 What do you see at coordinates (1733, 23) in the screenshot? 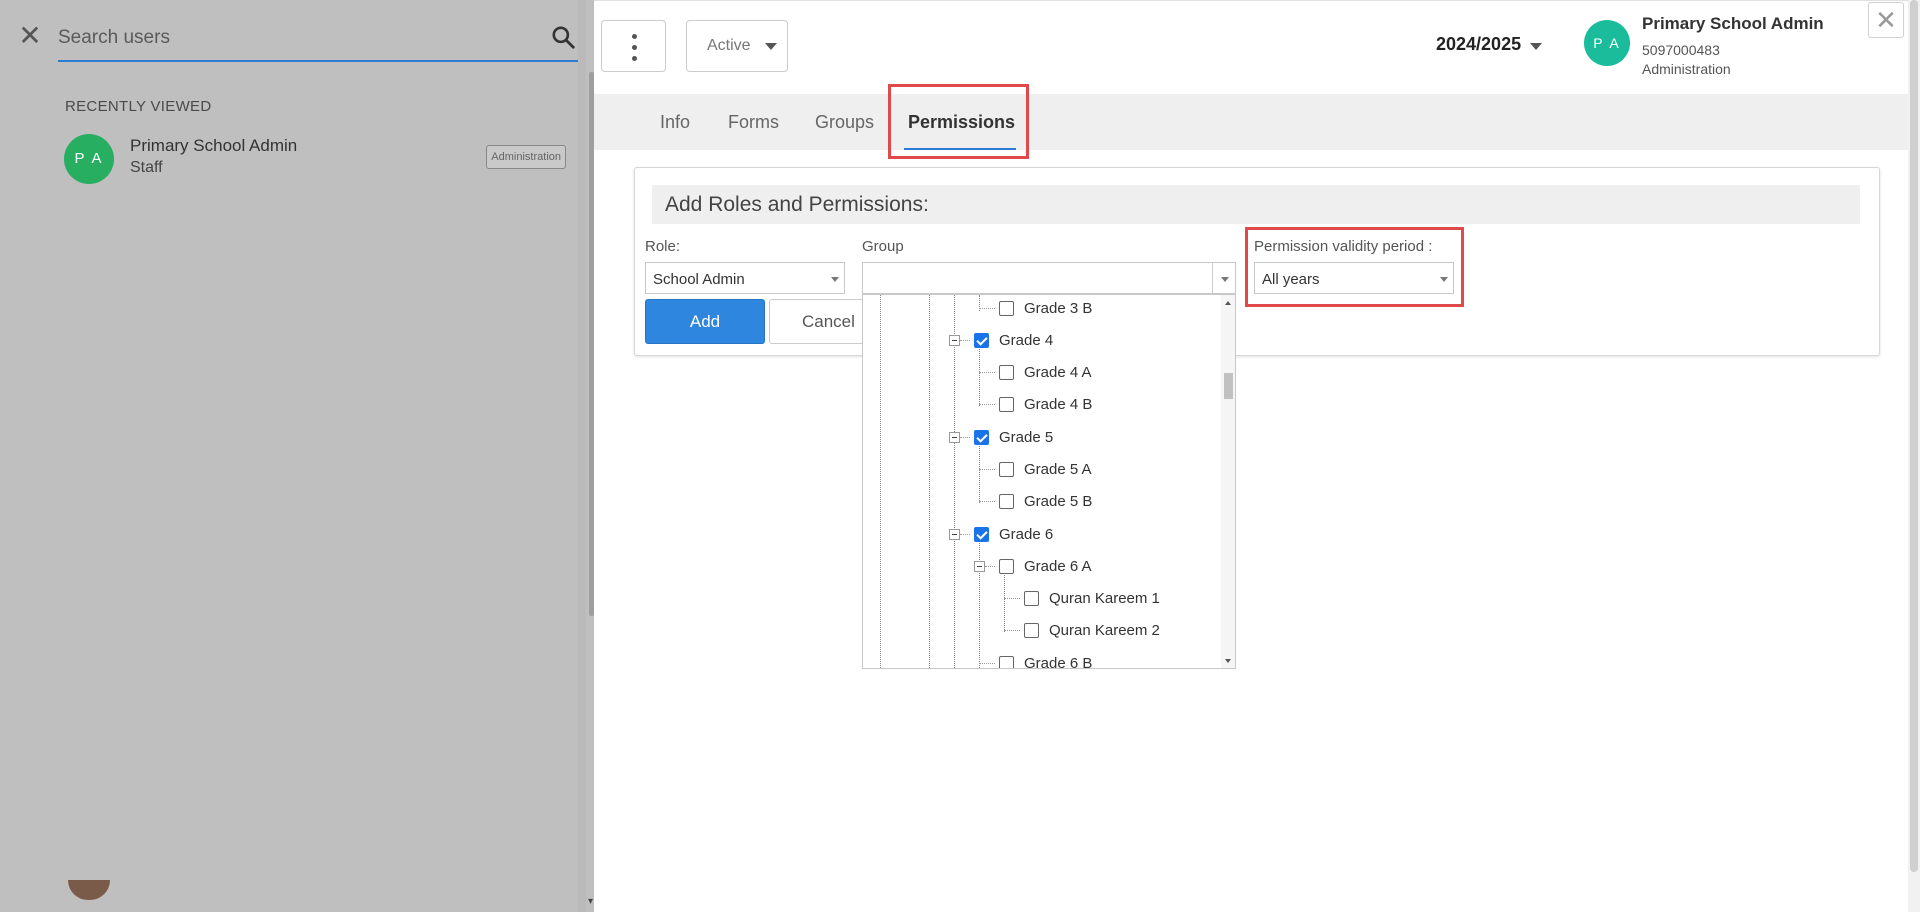
I see `profile-name: Primary School Admin` at bounding box center [1733, 23].